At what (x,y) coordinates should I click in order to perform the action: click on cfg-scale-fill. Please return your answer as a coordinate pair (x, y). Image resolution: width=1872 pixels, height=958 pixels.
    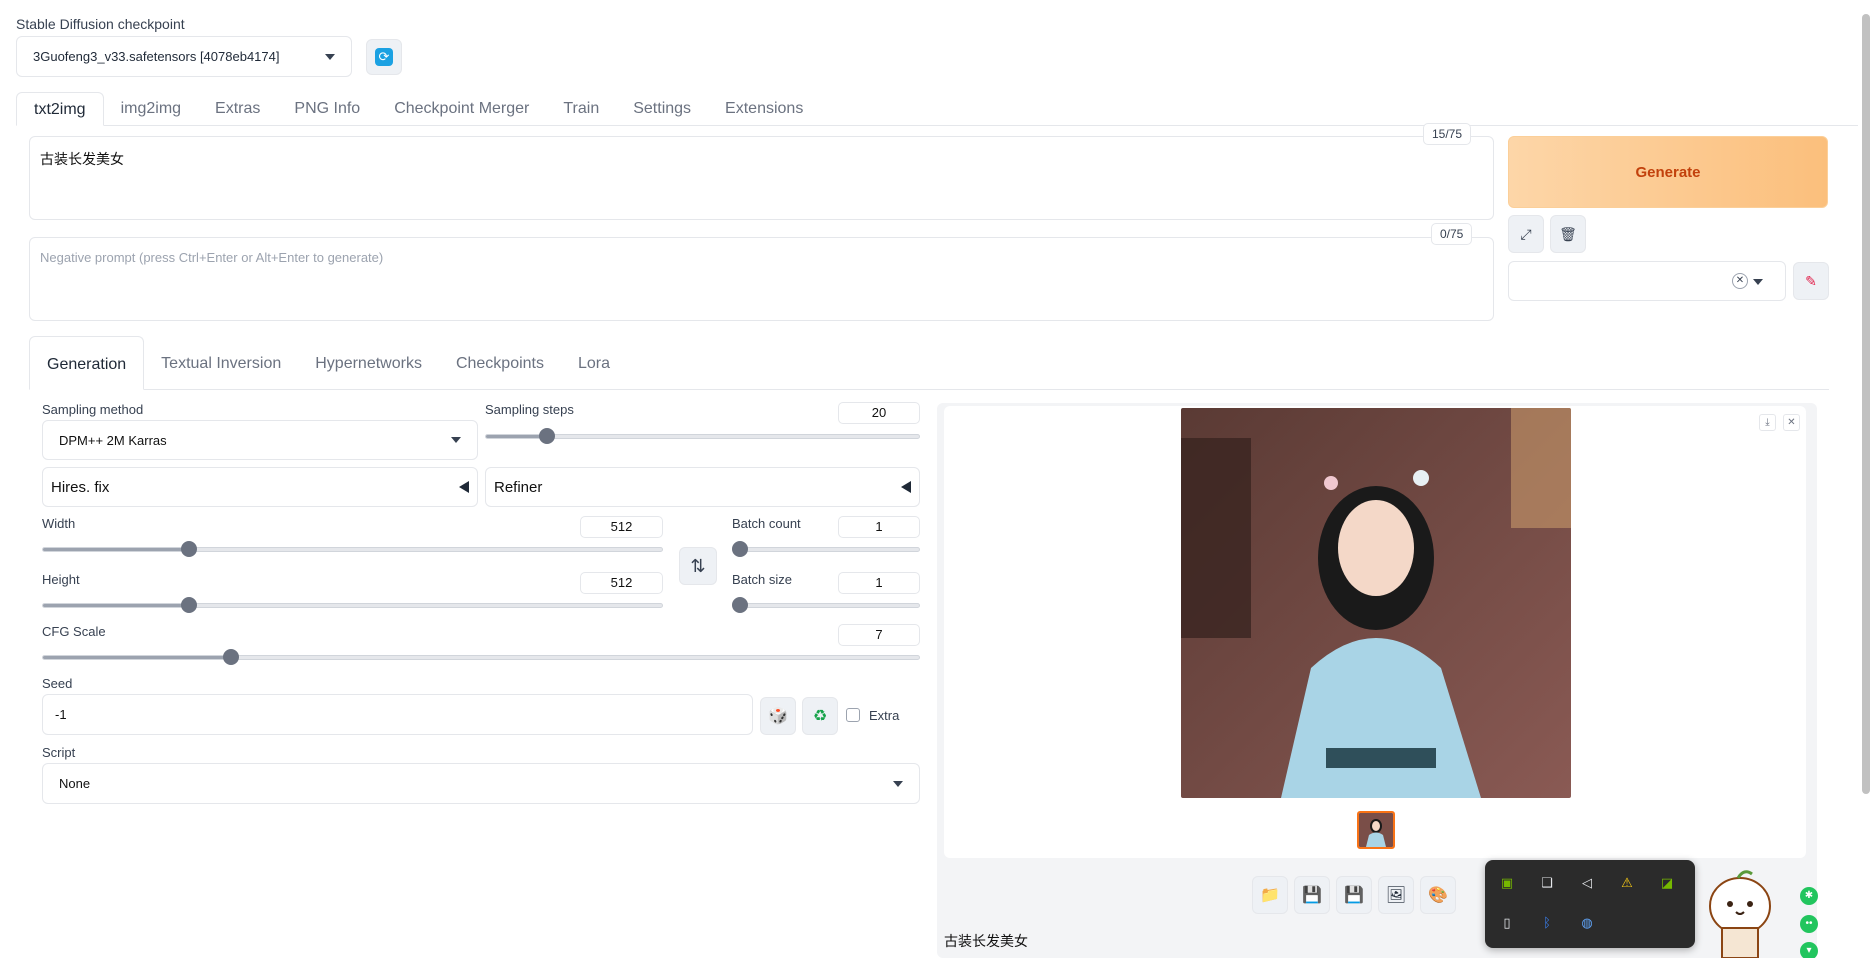
    Looking at the image, I should click on (135, 657).